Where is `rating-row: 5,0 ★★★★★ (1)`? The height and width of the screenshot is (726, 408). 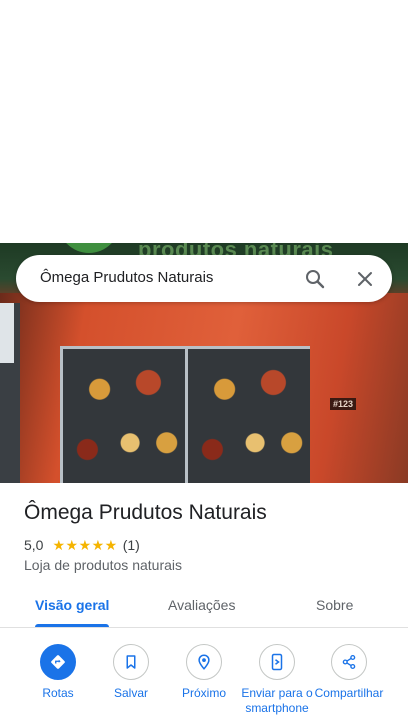 rating-row: 5,0 ★★★★★ (1) is located at coordinates (82, 545).